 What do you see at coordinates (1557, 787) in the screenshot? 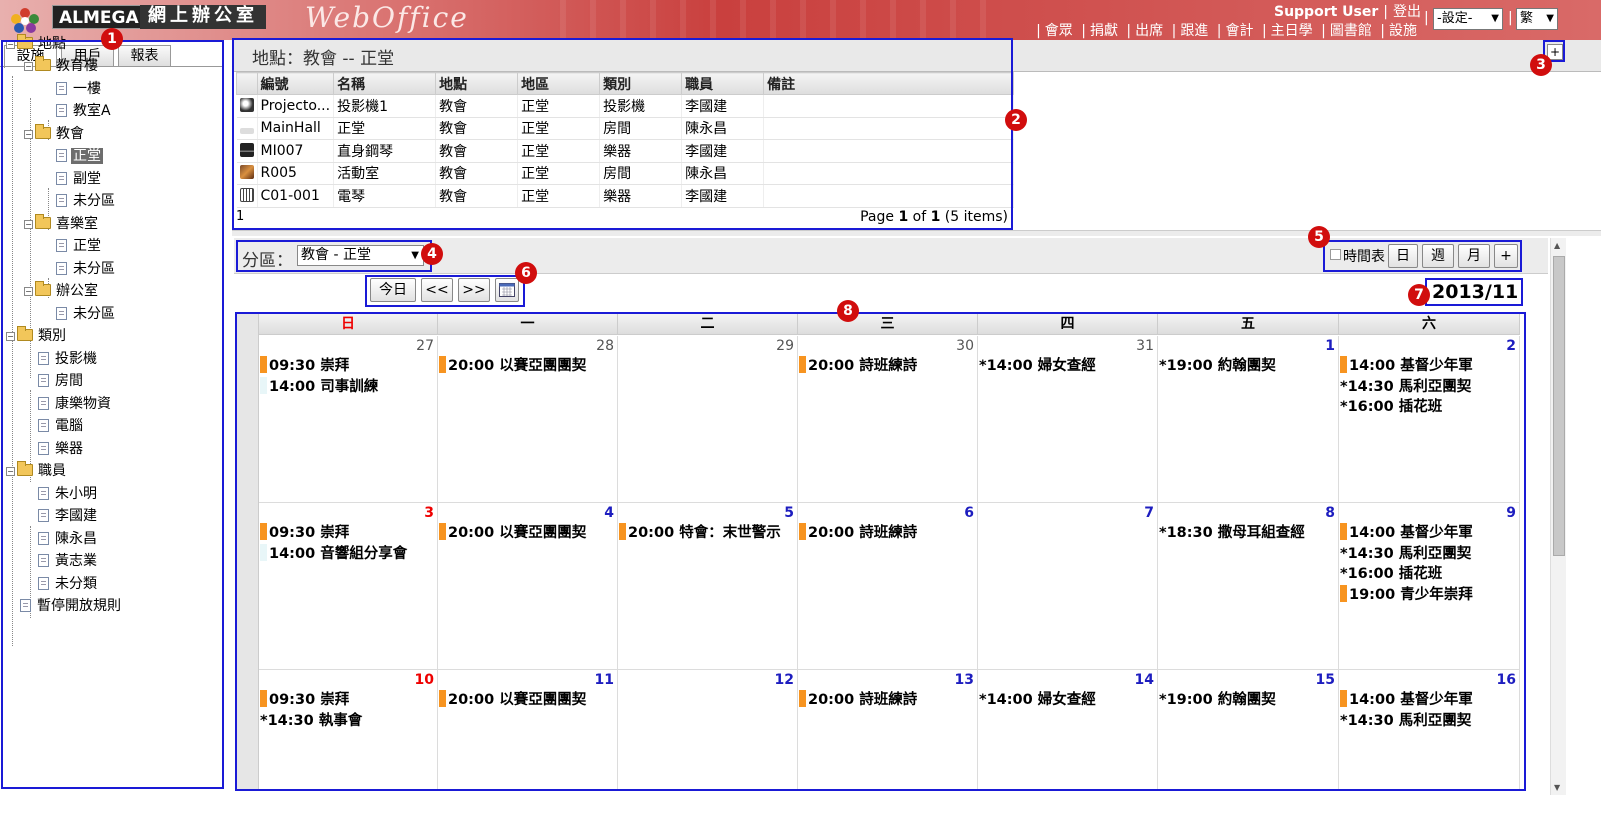
I see `scroll-down-icon: ▼` at bounding box center [1557, 787].